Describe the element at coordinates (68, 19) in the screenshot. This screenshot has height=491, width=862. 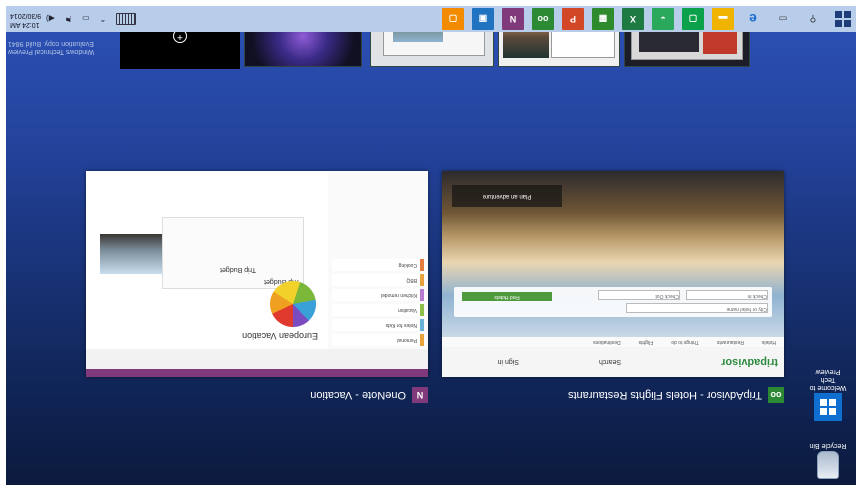
I see `action-center-flag-icon: ⚑` at that location.